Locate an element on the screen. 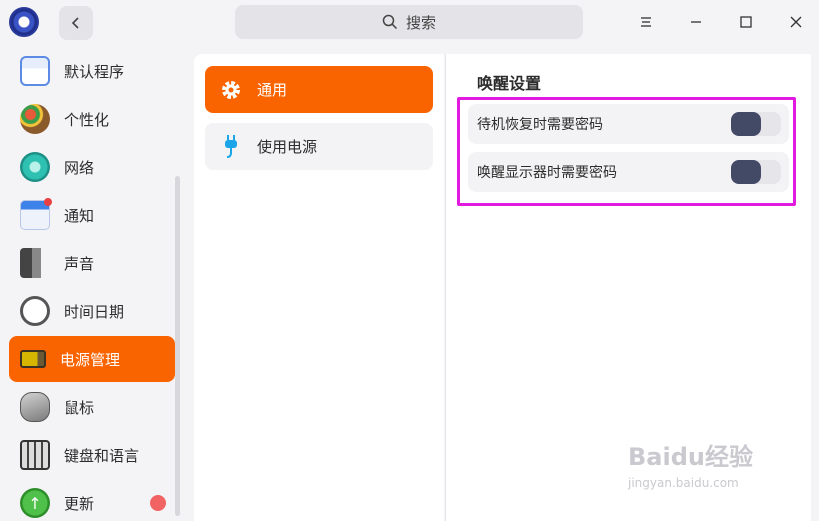 Image resolution: width=819 pixels, height=521 pixels. sidebar-item-notification: 通知 is located at coordinates (92, 215).